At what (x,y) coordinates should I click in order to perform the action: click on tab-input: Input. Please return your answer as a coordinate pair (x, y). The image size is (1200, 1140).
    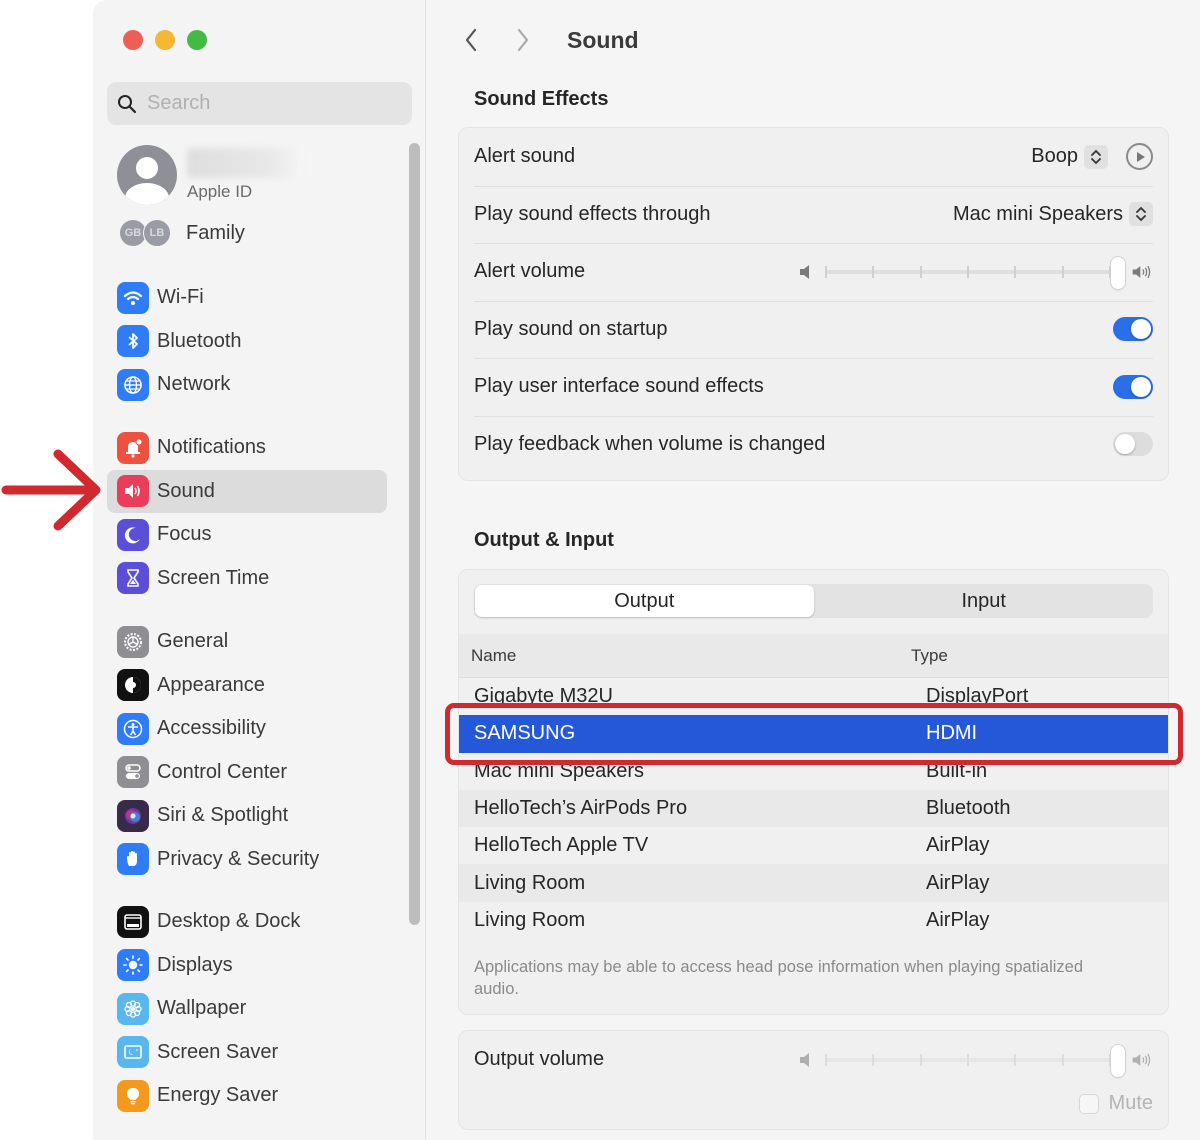
    Looking at the image, I should click on (984, 601).